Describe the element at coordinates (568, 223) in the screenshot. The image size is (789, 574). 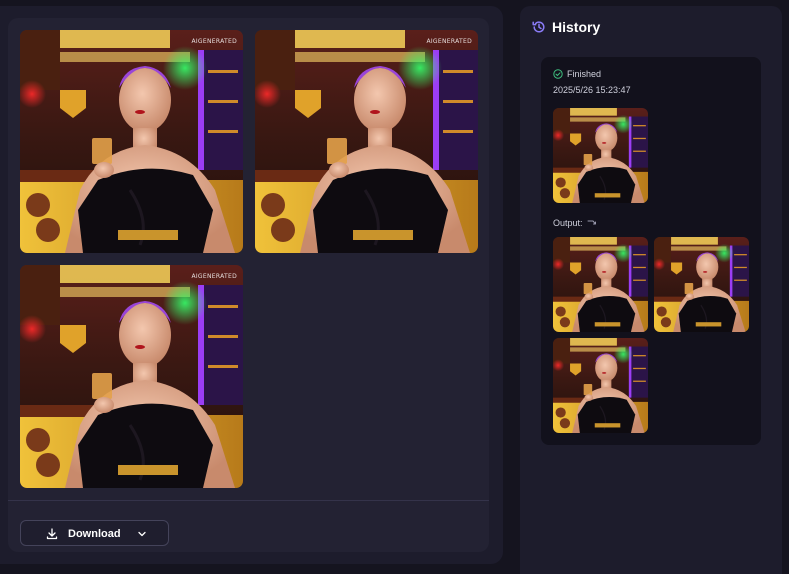
I see `output-label-text: Output:` at that location.